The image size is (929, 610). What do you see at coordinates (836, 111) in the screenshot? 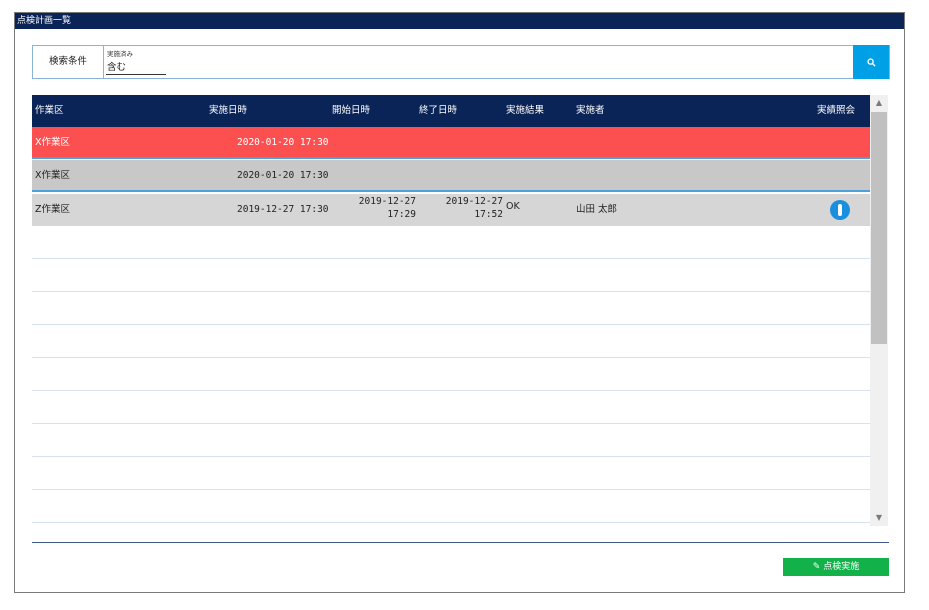
I see `col-header-detail: 実績照会` at bounding box center [836, 111].